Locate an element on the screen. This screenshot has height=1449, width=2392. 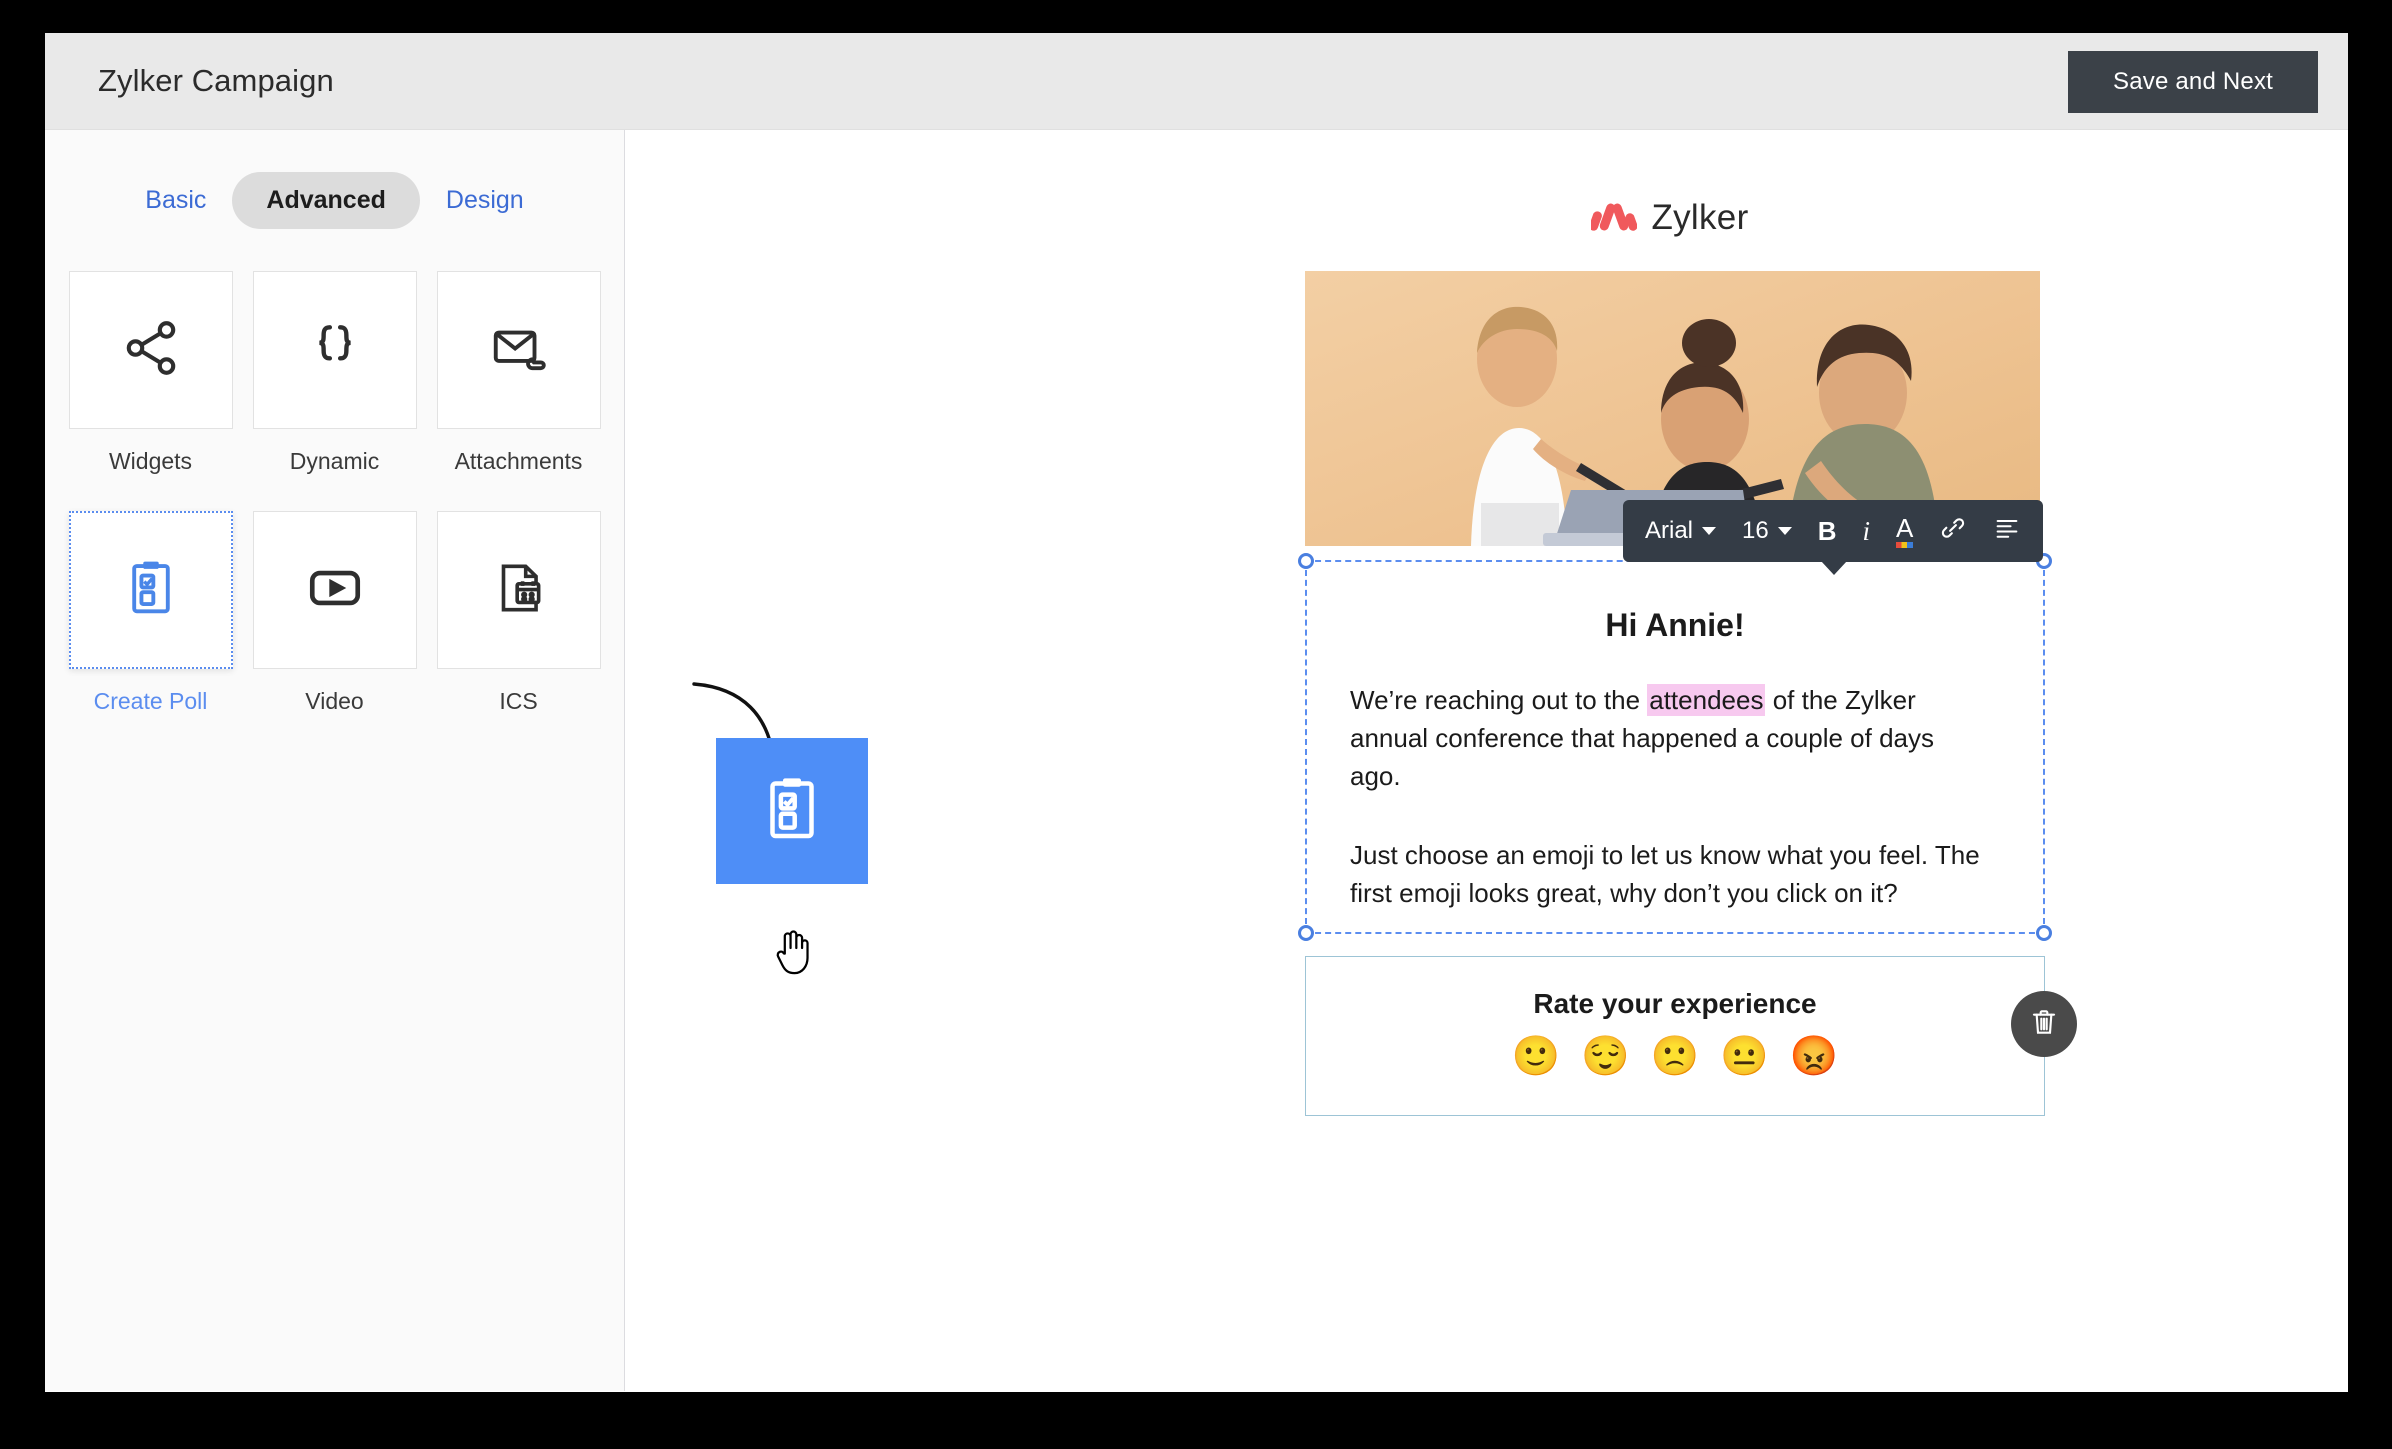
tab-design: Design is located at coordinates (485, 200).